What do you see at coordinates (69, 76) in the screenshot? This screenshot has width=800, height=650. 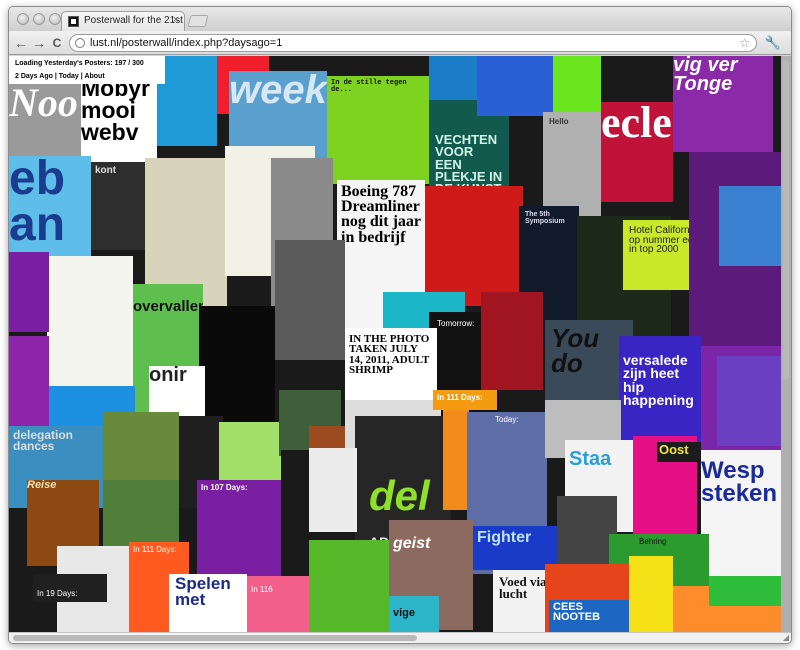 I see `link-today: Today` at bounding box center [69, 76].